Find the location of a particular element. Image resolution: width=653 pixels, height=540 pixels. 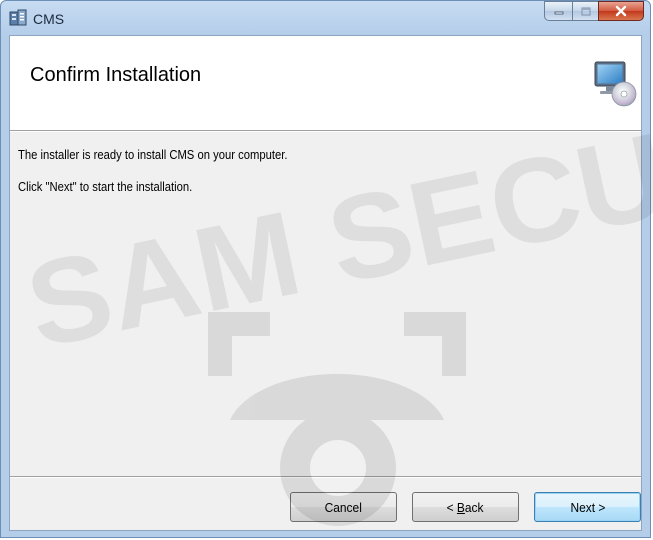

next-button: Next > is located at coordinates (587, 507).